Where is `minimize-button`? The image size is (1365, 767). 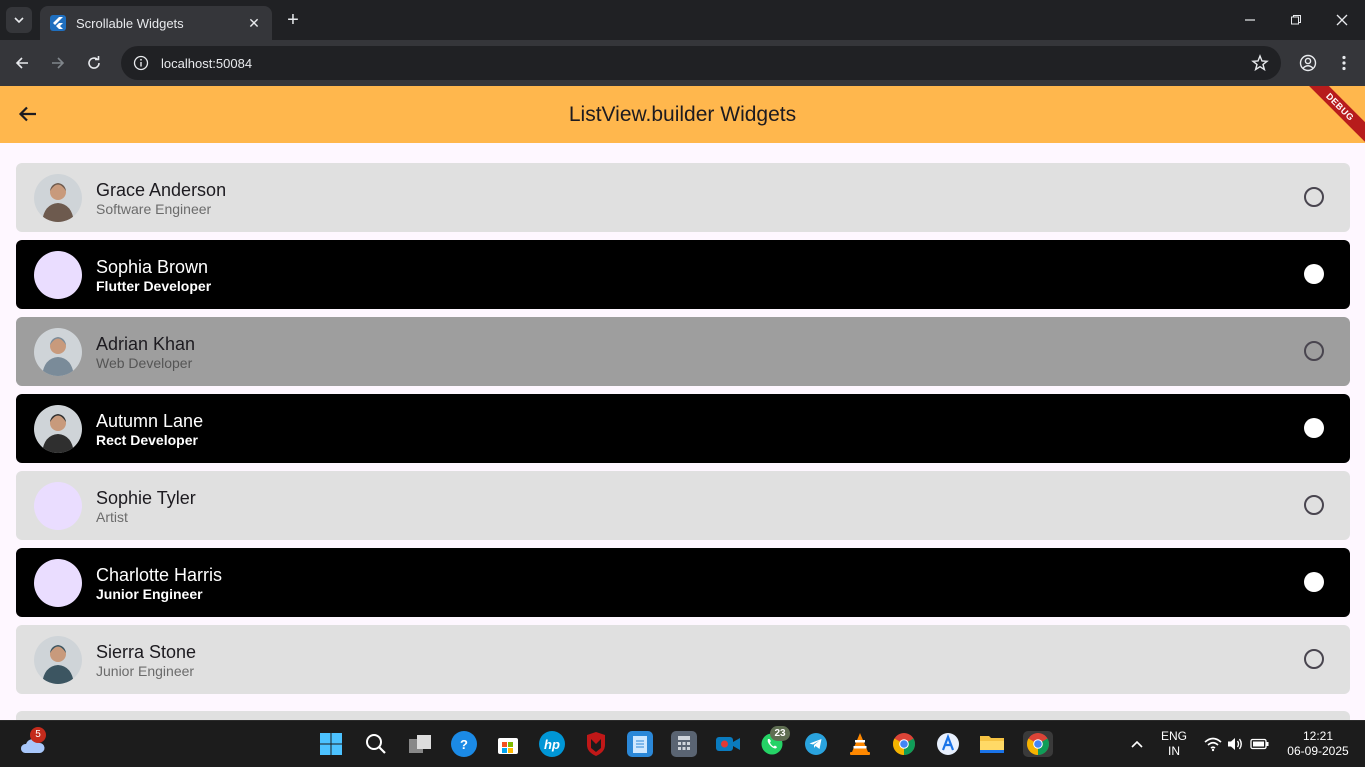
minimize-button is located at coordinates (1250, 20).